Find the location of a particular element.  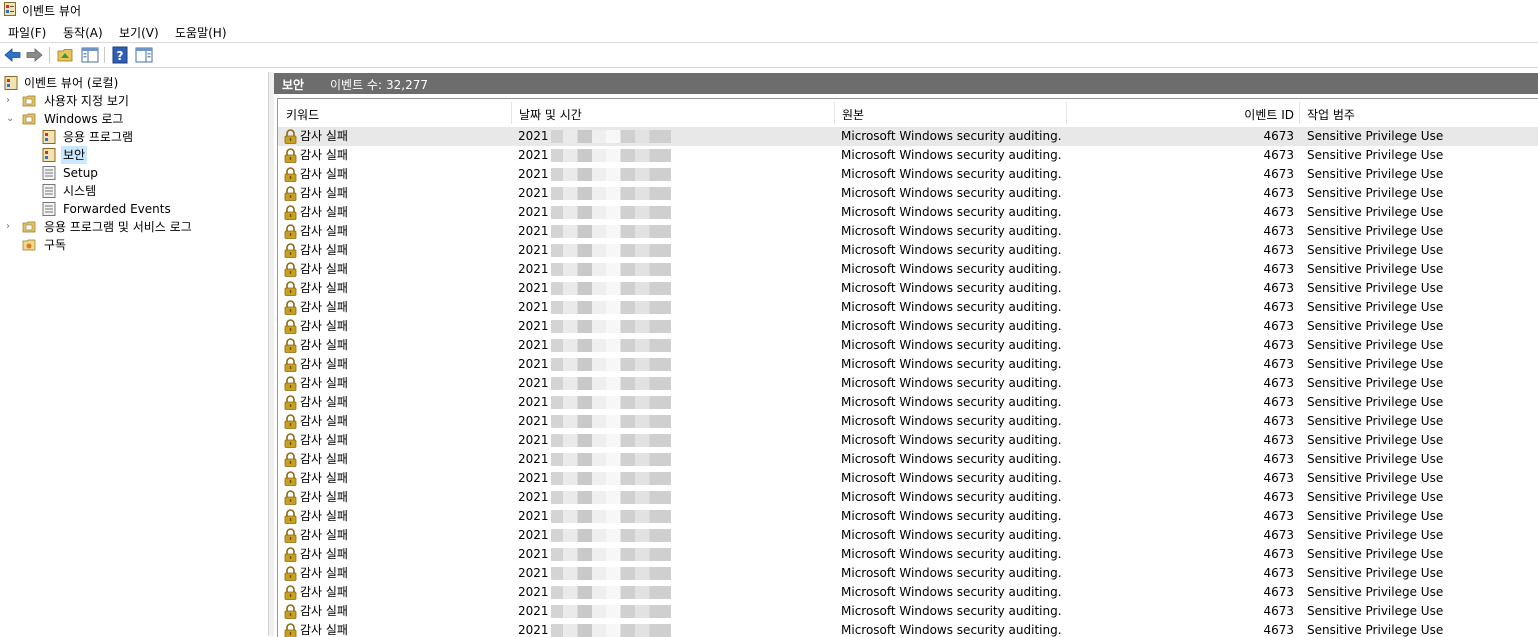

column-header-keyword: 키워드 is located at coordinates (302, 114).